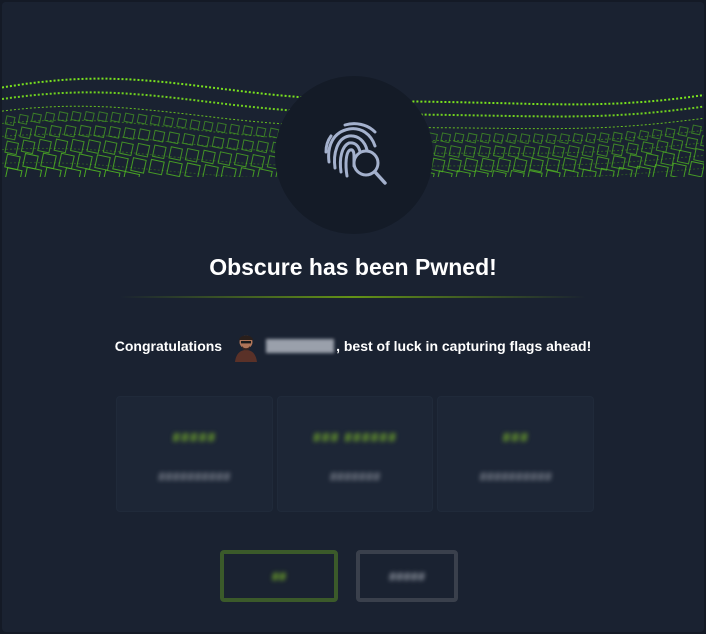 The height and width of the screenshot is (634, 706). What do you see at coordinates (515, 437) in the screenshot?
I see `stat-value: ###` at bounding box center [515, 437].